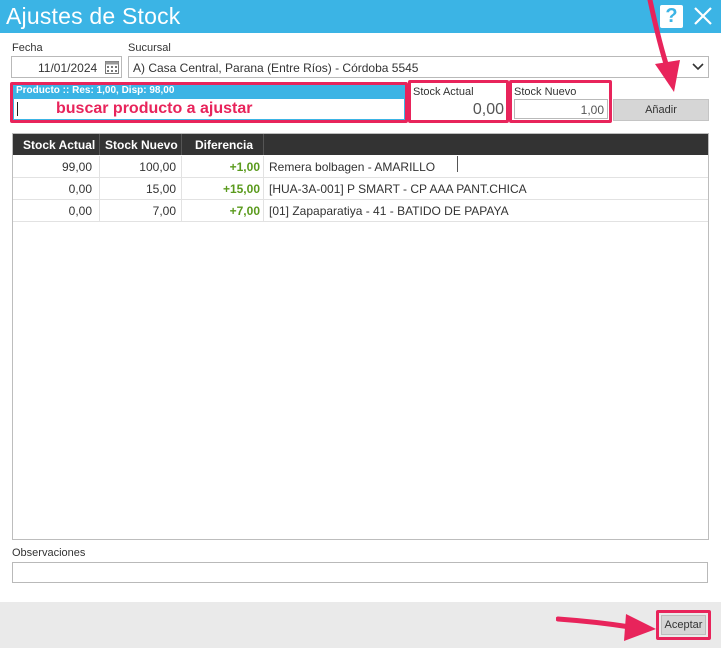  I want to click on dialog-footer, so click(360, 625).